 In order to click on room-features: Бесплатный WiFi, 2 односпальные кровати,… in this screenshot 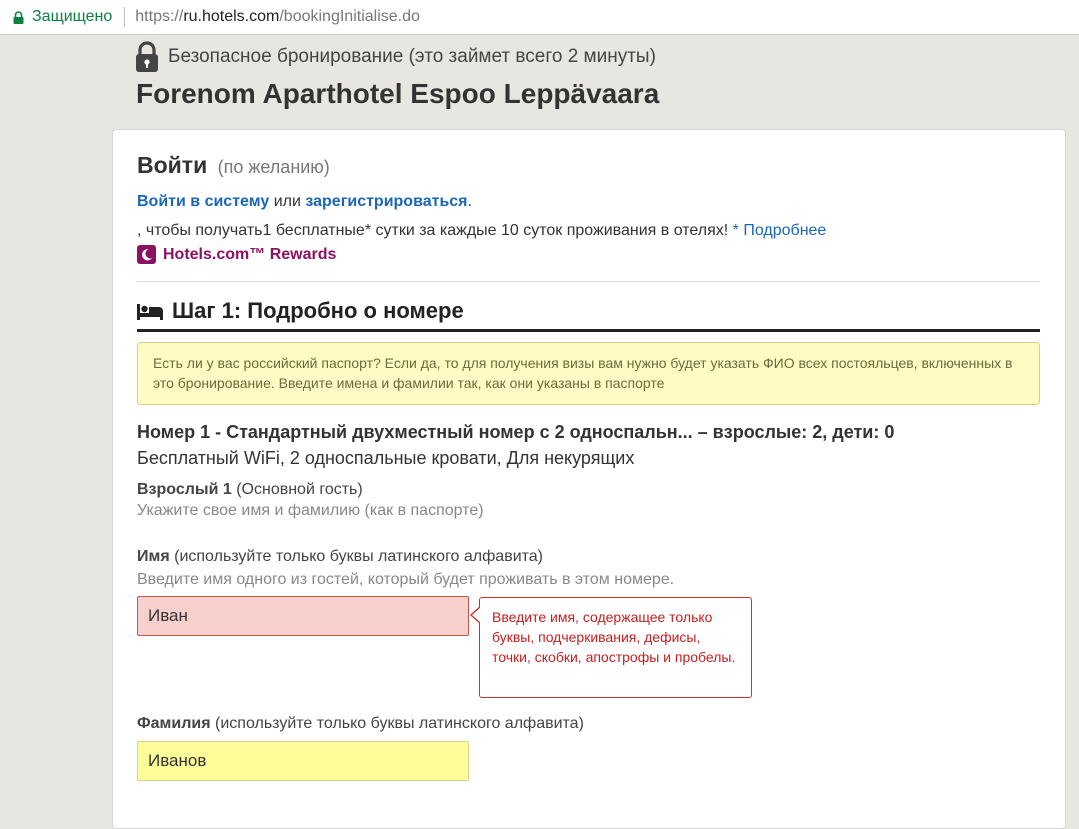, I will do `click(386, 458)`.